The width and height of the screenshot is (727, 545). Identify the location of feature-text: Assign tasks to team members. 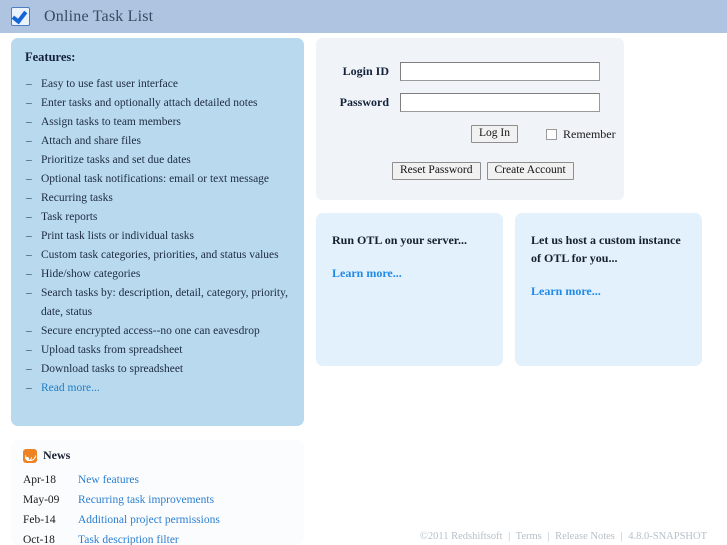
(111, 122).